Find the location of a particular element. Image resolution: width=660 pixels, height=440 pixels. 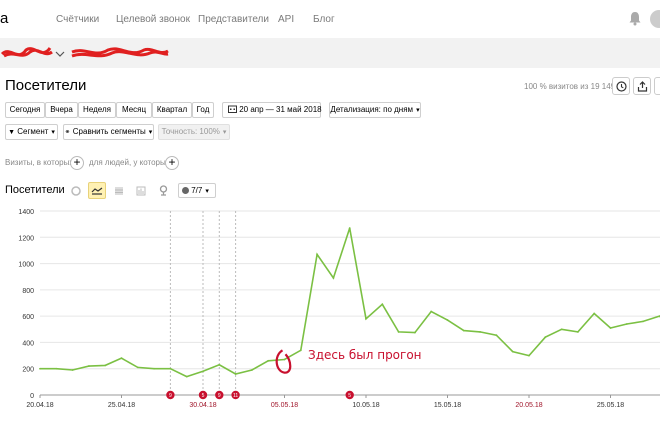

chart-type-pie-button is located at coordinates (76, 190).